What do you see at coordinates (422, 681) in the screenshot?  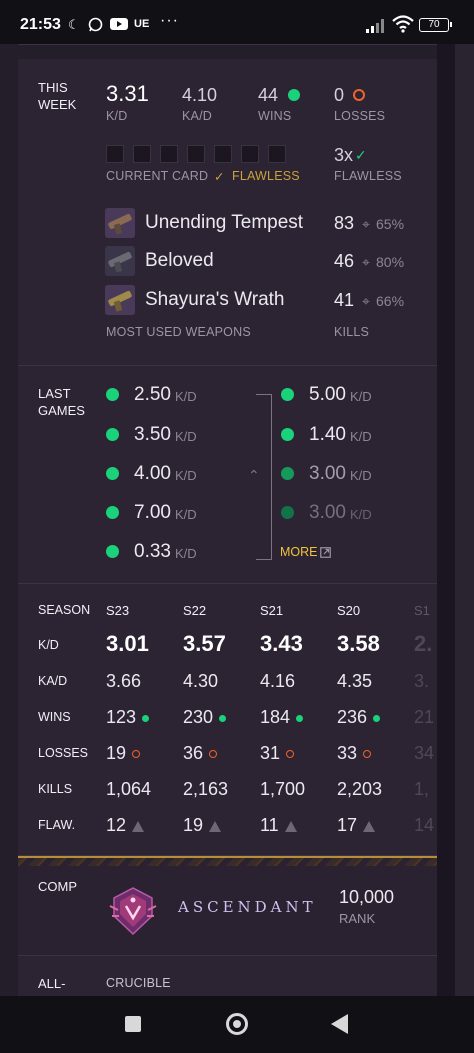 I see `season-kad: 3.` at bounding box center [422, 681].